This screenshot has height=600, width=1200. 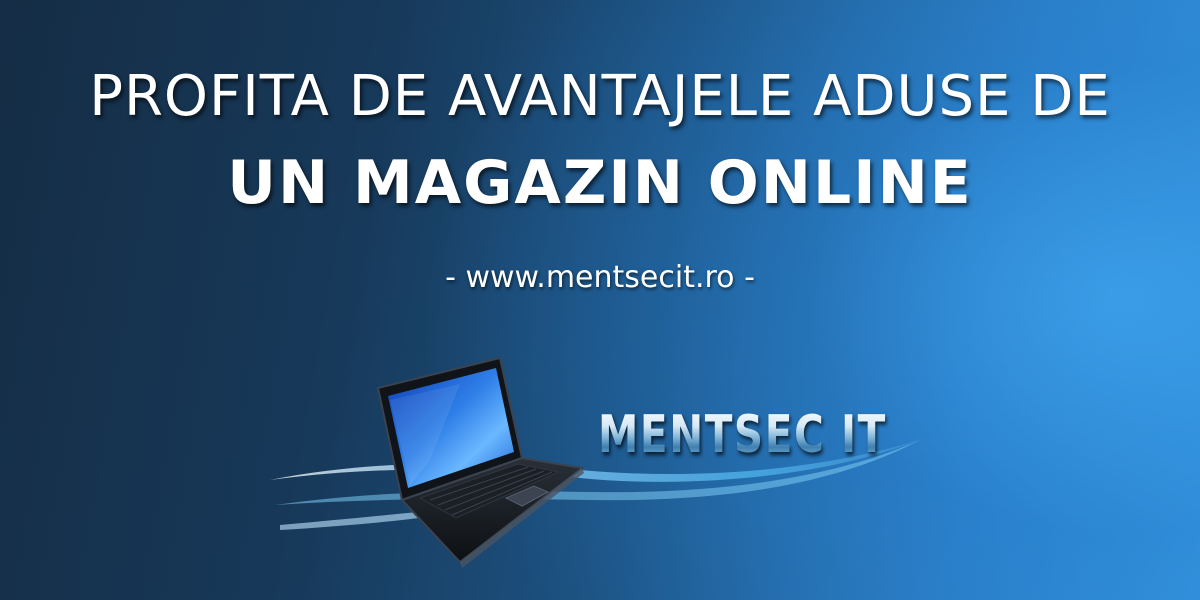 What do you see at coordinates (600, 277) in the screenshot?
I see `website-url: - www.mentsecit.ro -` at bounding box center [600, 277].